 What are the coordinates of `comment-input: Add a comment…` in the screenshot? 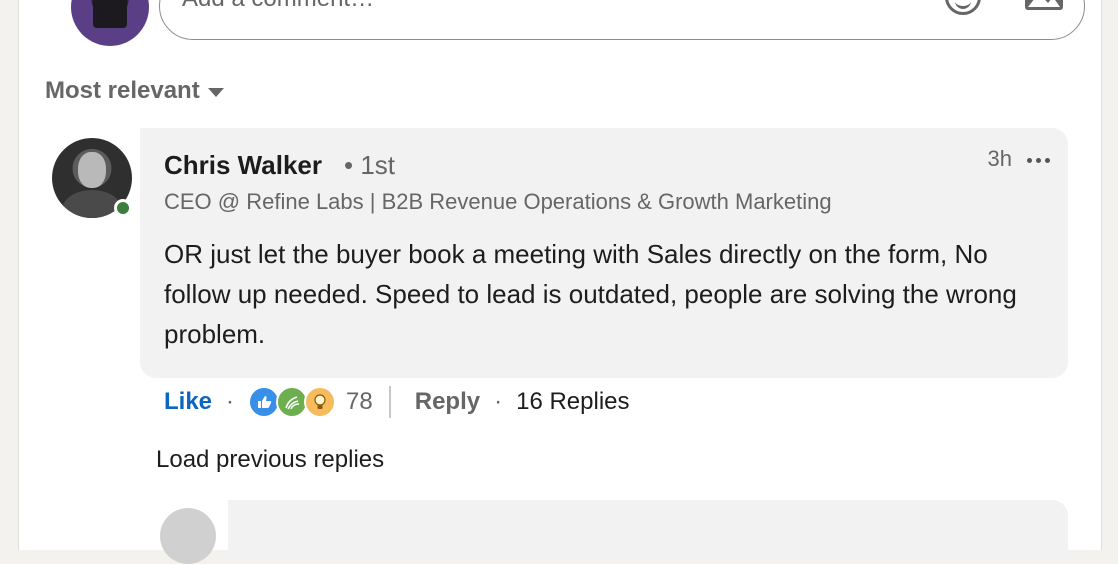 It's located at (622, 20).